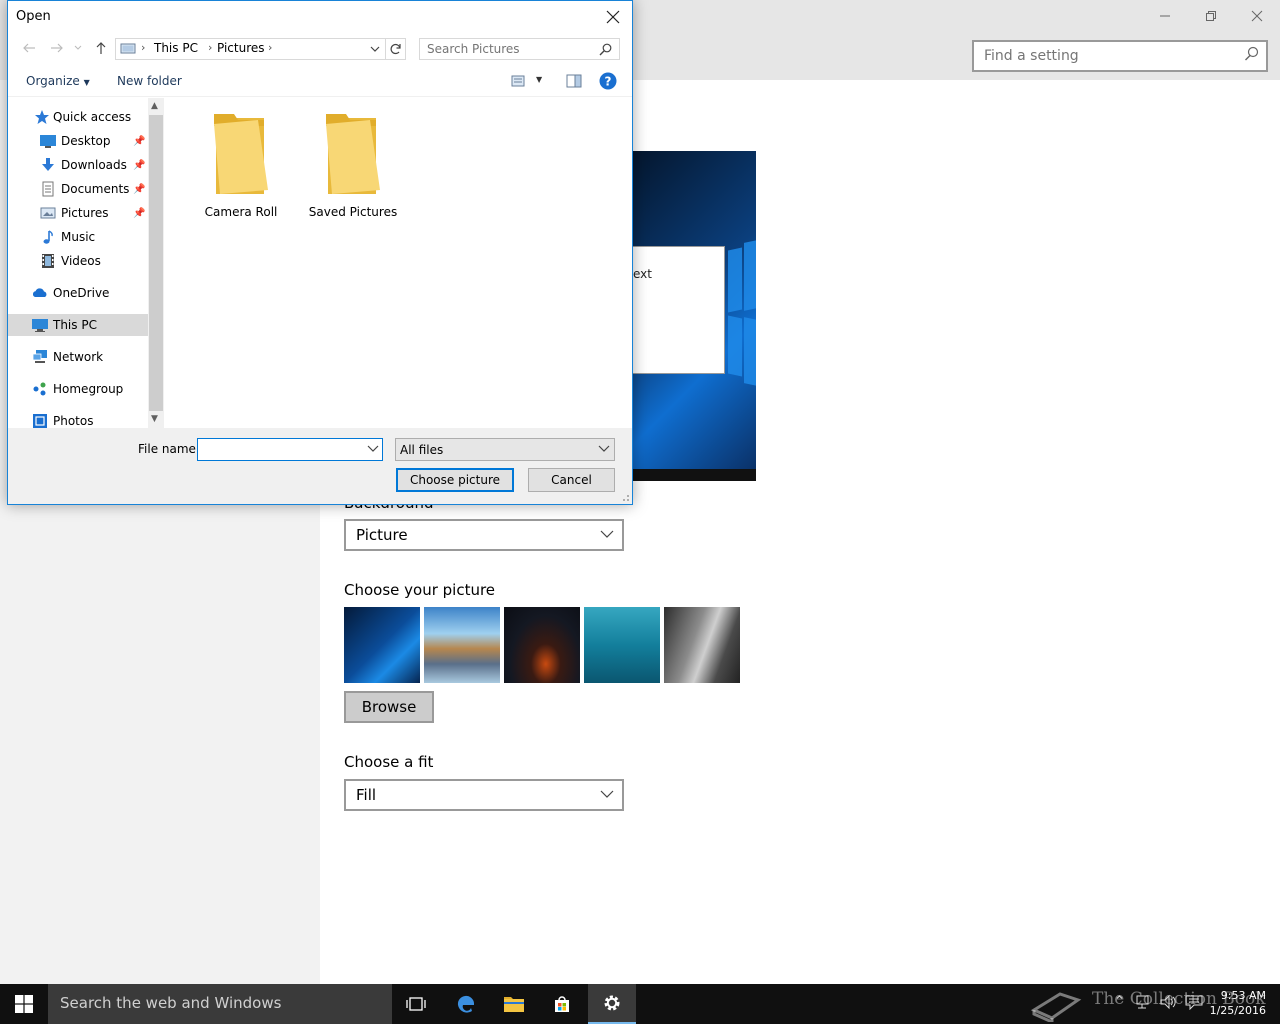 The image size is (1280, 1024). What do you see at coordinates (88, 389) in the screenshot?
I see `nav-item-label: Homegroup` at bounding box center [88, 389].